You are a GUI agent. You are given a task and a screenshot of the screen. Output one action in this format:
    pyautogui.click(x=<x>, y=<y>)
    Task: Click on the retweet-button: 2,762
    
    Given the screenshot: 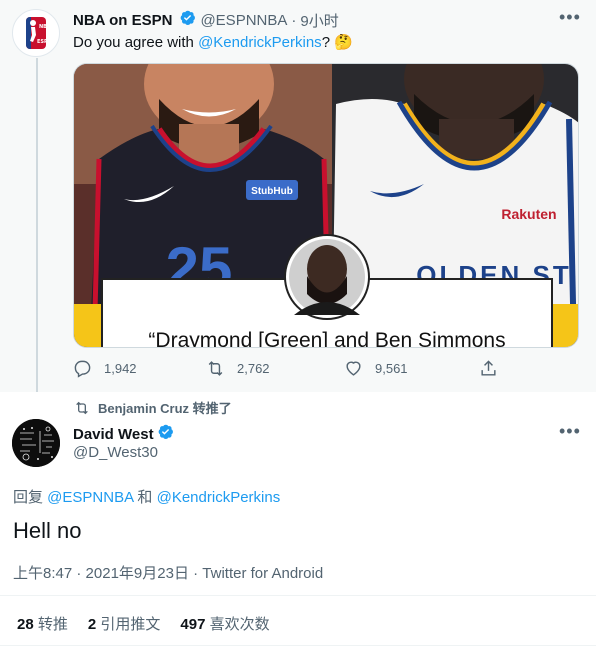 What is the action you would take?
    pyautogui.click(x=238, y=368)
    